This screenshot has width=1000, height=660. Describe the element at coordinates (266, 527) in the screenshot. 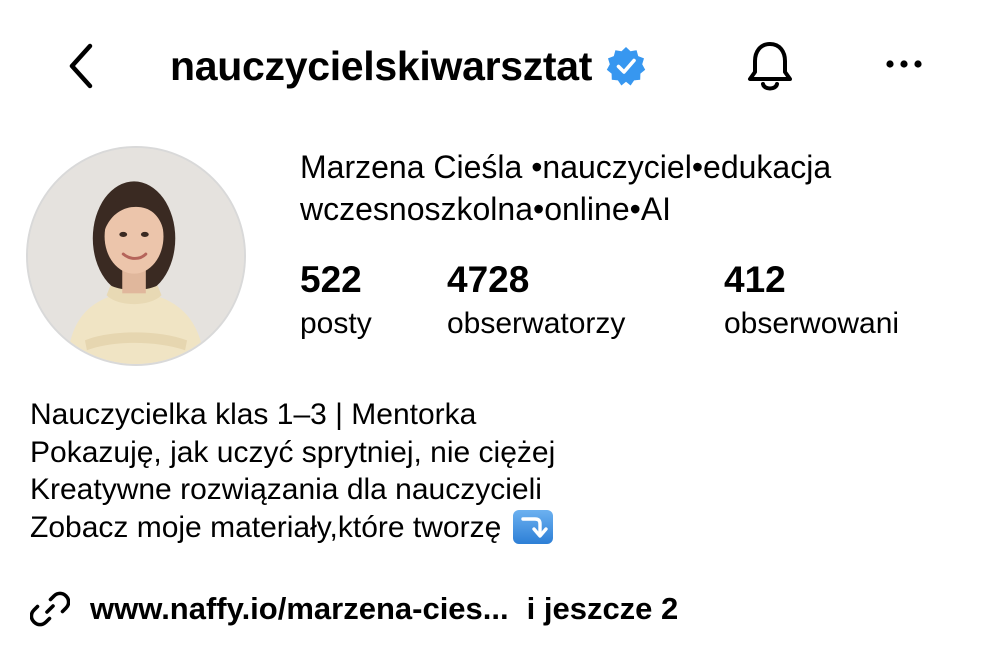

I see `bio-line-text: Zobacz moje materiały,które tworzę` at that location.